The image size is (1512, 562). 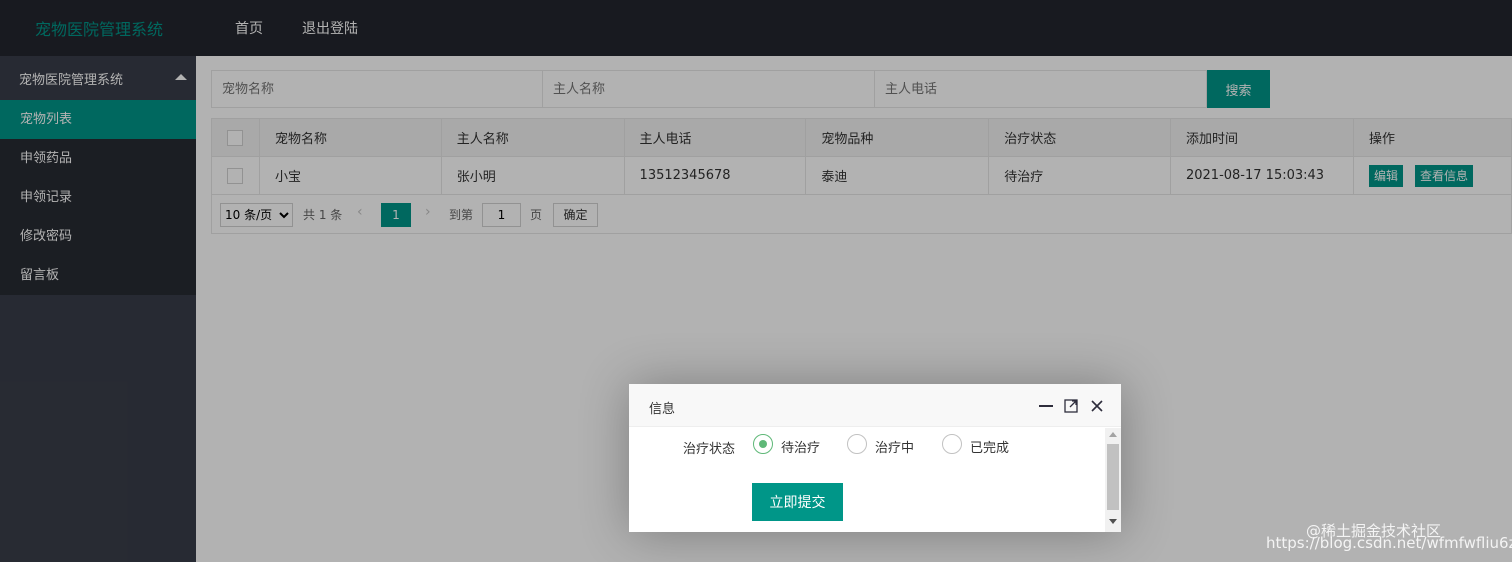 What do you see at coordinates (1071, 406) in the screenshot?
I see `maximize-icon` at bounding box center [1071, 406].